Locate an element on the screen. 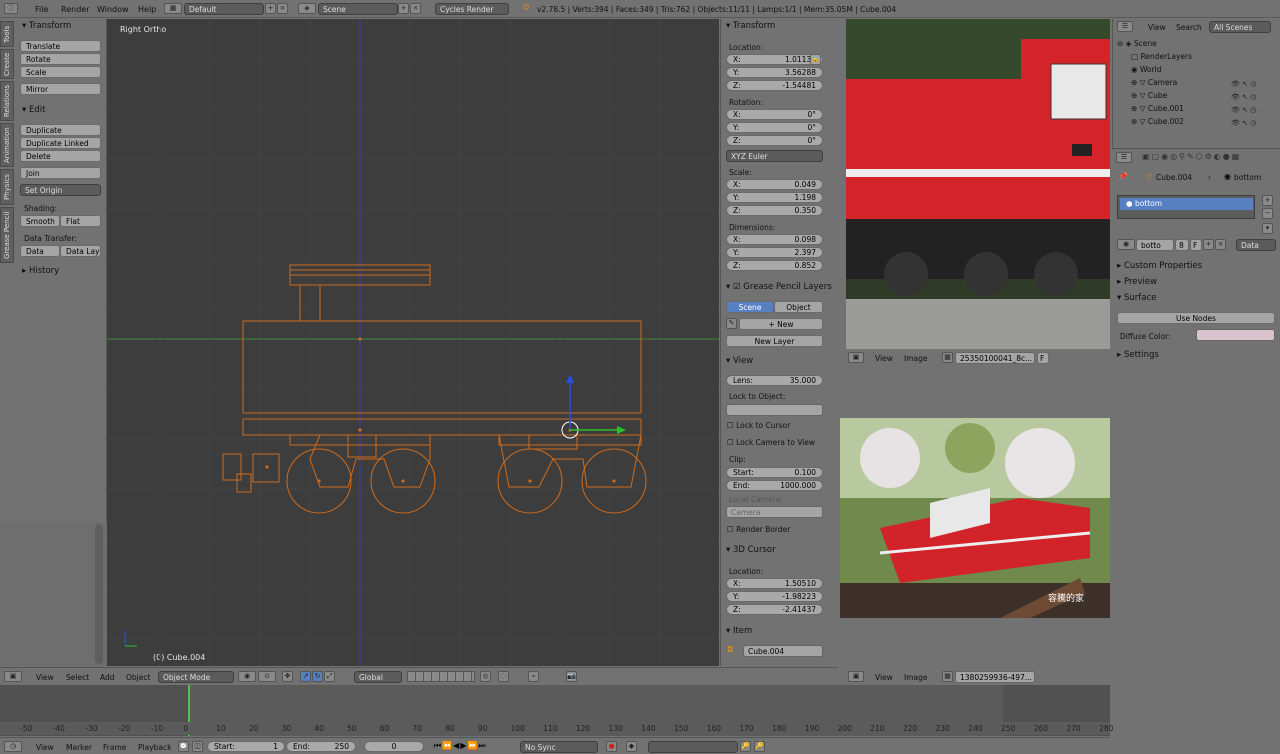 This screenshot has width=1280, height=754. use-preview-range-icon: ◫ is located at coordinates (197, 746).